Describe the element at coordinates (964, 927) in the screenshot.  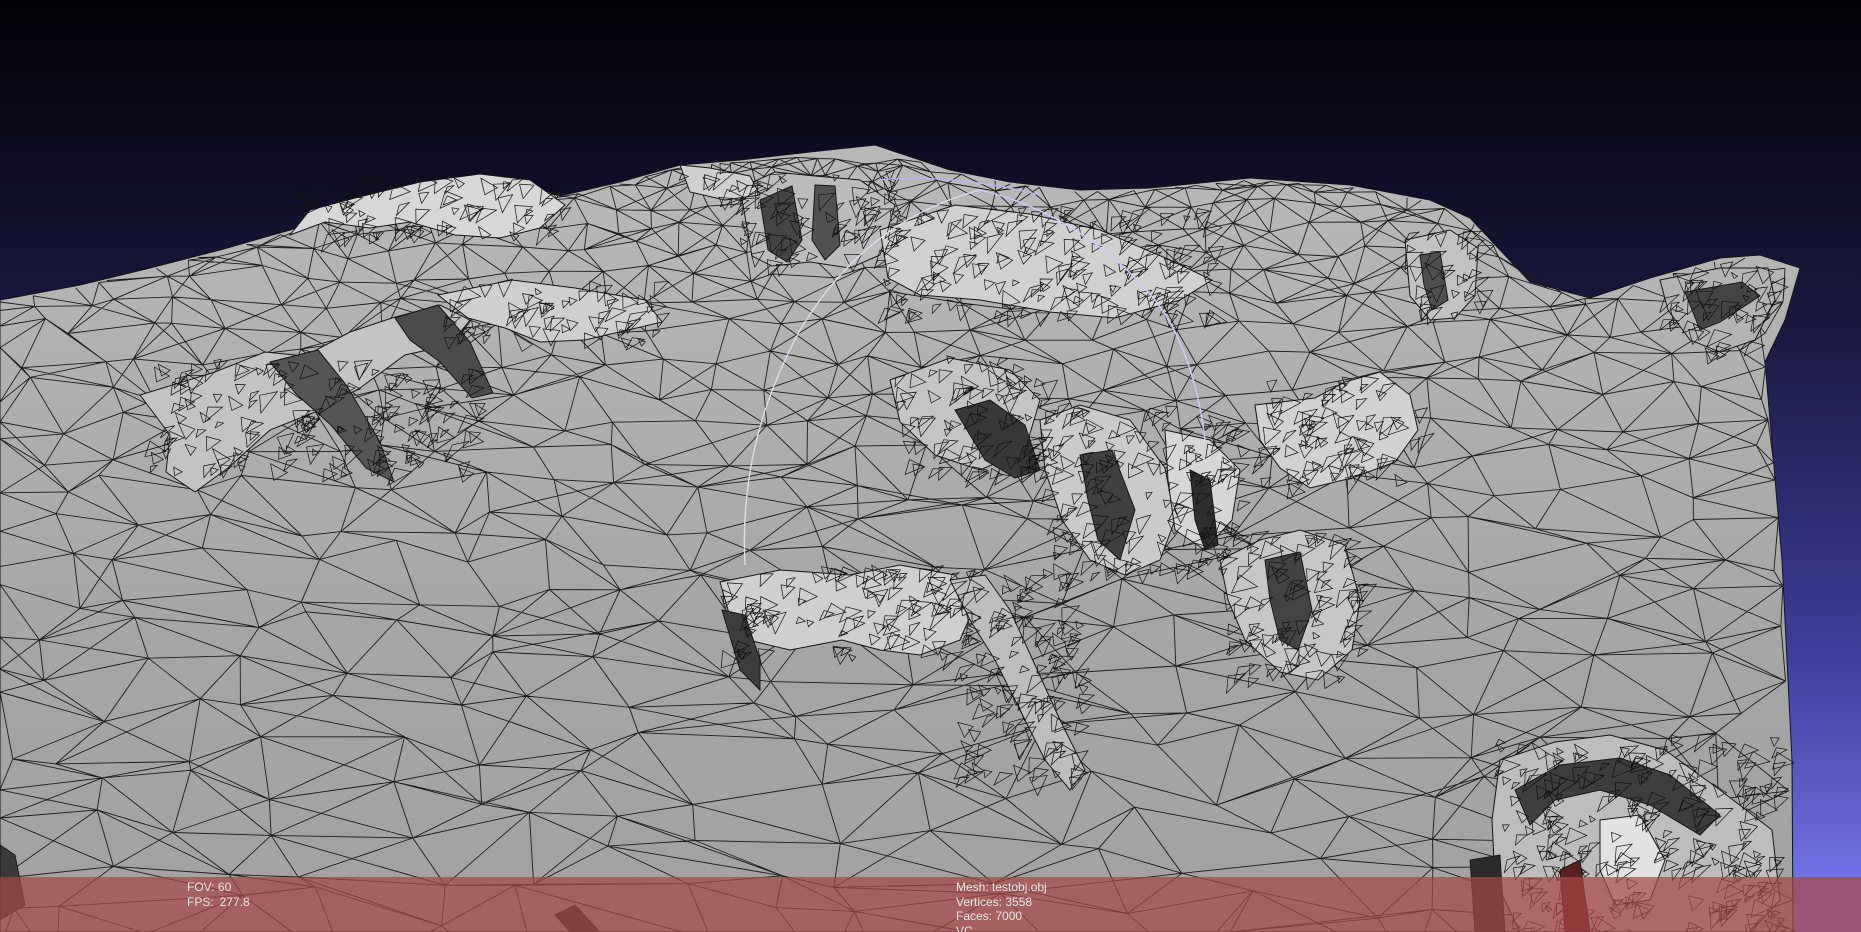
I see `extra-readout: VC` at that location.